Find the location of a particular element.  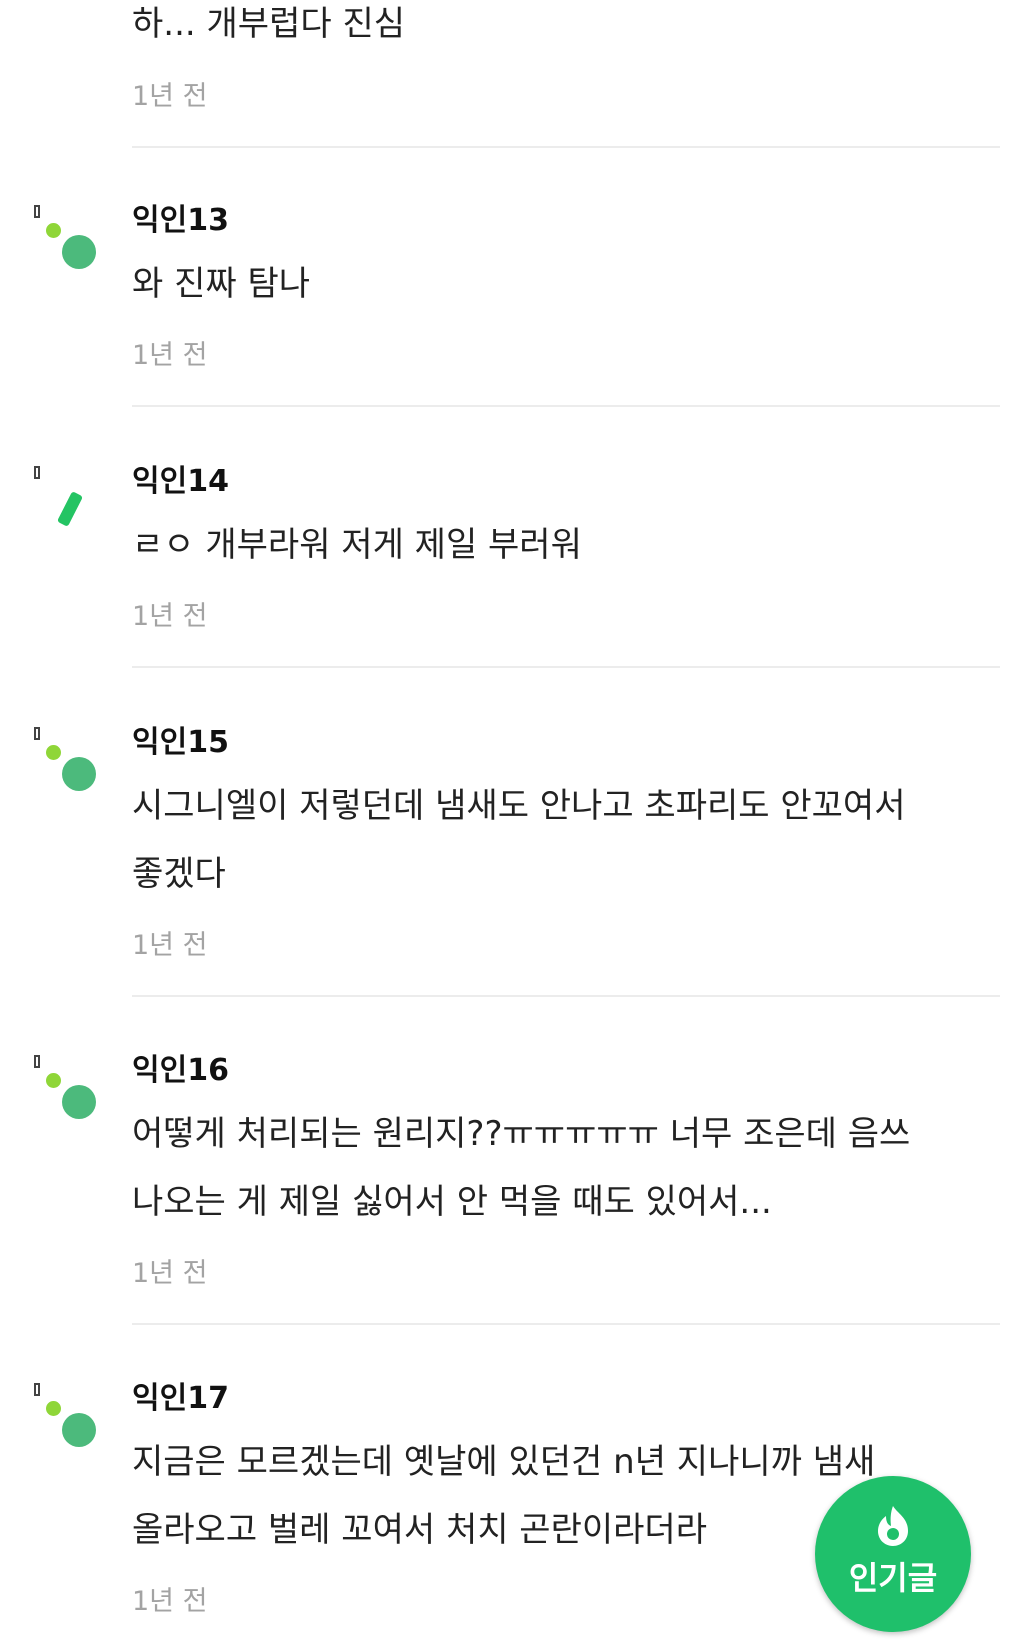

popular-posts-label: 인기글 is located at coordinates (893, 1578).